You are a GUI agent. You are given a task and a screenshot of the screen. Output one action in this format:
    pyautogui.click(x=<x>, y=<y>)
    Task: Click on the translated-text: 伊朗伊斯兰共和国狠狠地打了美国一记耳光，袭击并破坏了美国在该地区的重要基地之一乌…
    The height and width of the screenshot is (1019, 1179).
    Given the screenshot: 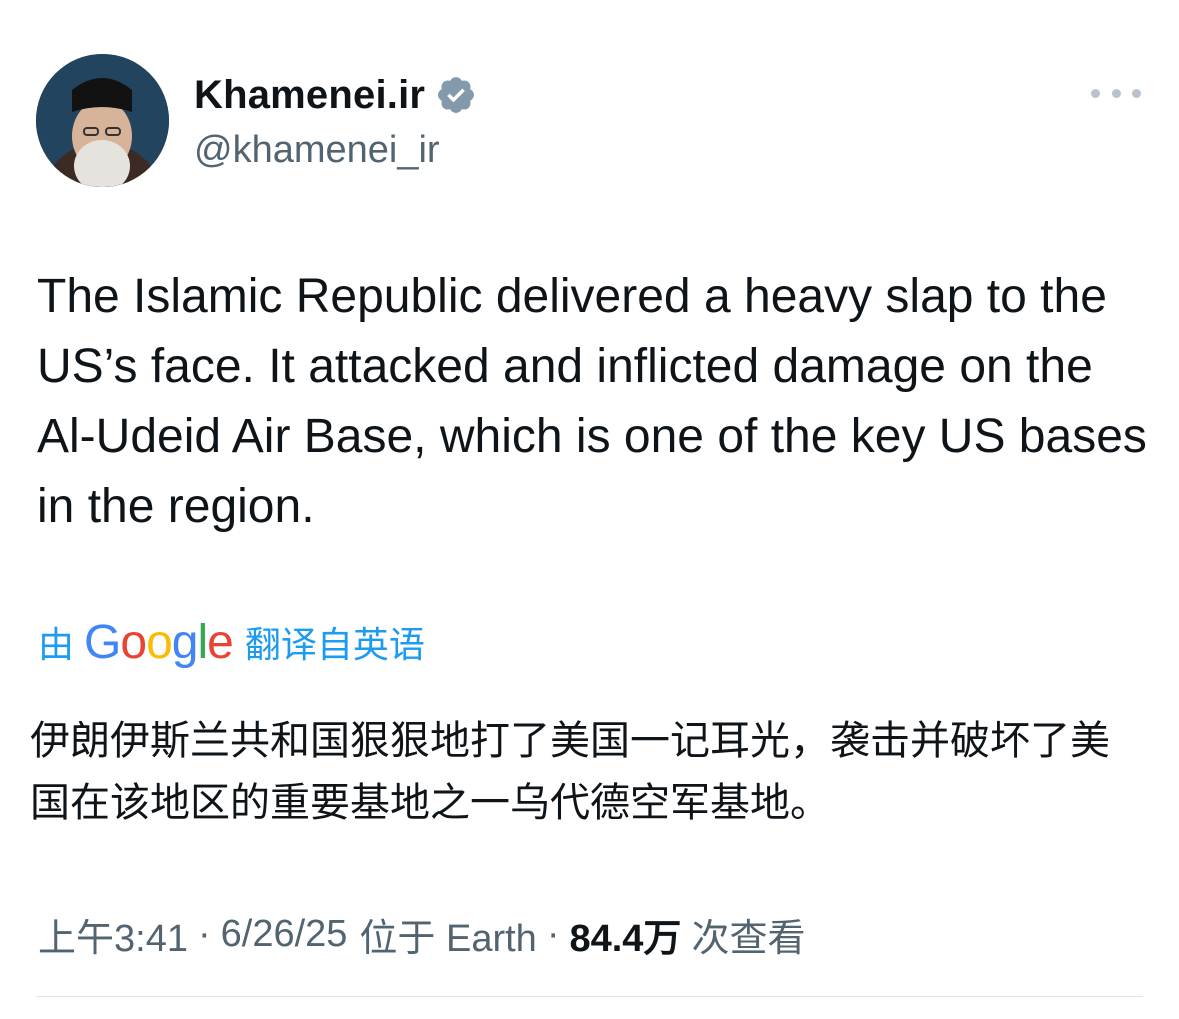 What is the action you would take?
    pyautogui.click(x=570, y=772)
    